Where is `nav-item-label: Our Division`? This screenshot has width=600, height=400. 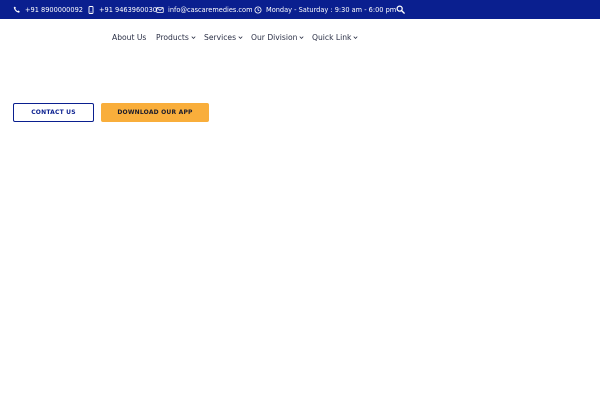 nav-item-label: Our Division is located at coordinates (274, 37).